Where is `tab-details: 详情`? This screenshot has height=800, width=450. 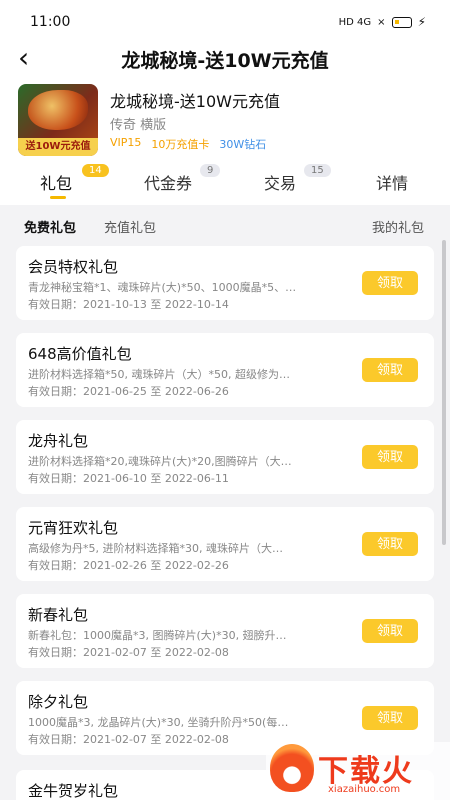
tab-details: 详情 is located at coordinates (392, 182).